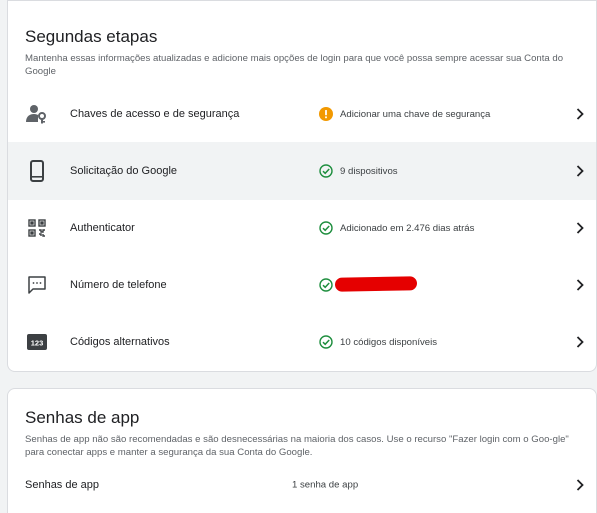 The width and height of the screenshot is (597, 513). What do you see at coordinates (91, 36) in the screenshot?
I see `section-title: Segundas etapas` at bounding box center [91, 36].